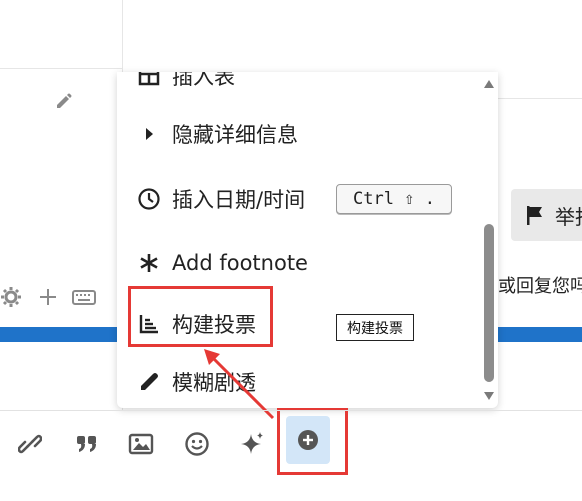 This screenshot has width=582, height=501. What do you see at coordinates (252, 444) in the screenshot?
I see `sparkle-icon` at bounding box center [252, 444].